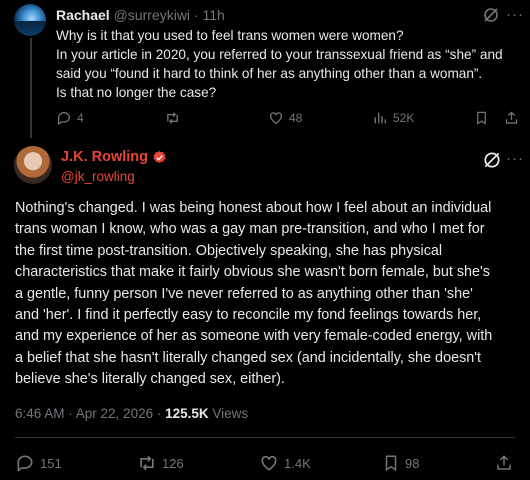 The image size is (530, 480). I want to click on grok-icon, so click(492, 162).